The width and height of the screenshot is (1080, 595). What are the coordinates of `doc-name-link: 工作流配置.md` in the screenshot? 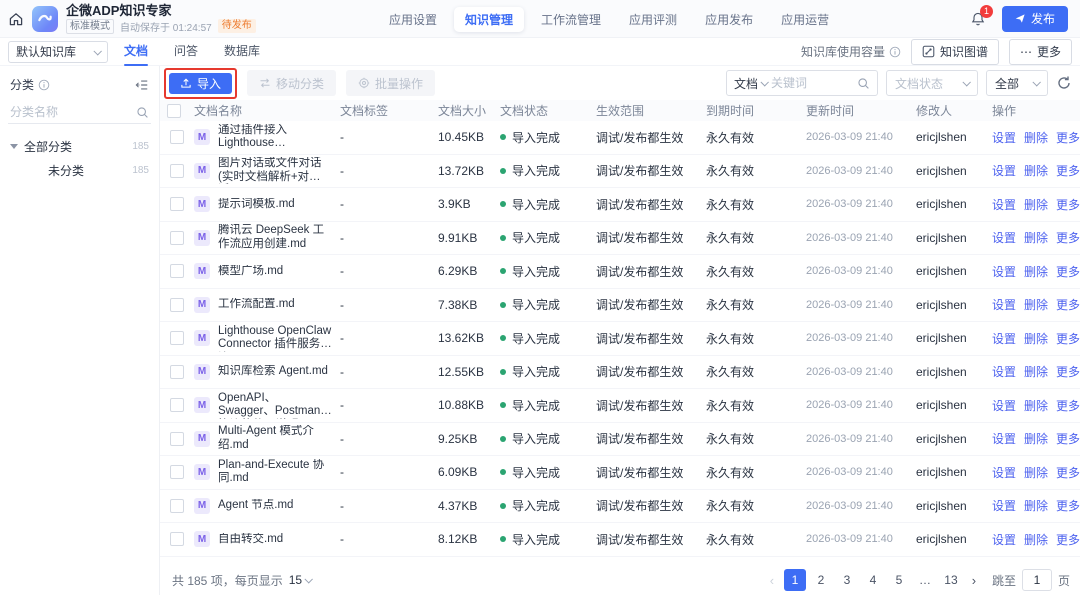 It's located at (256, 305).